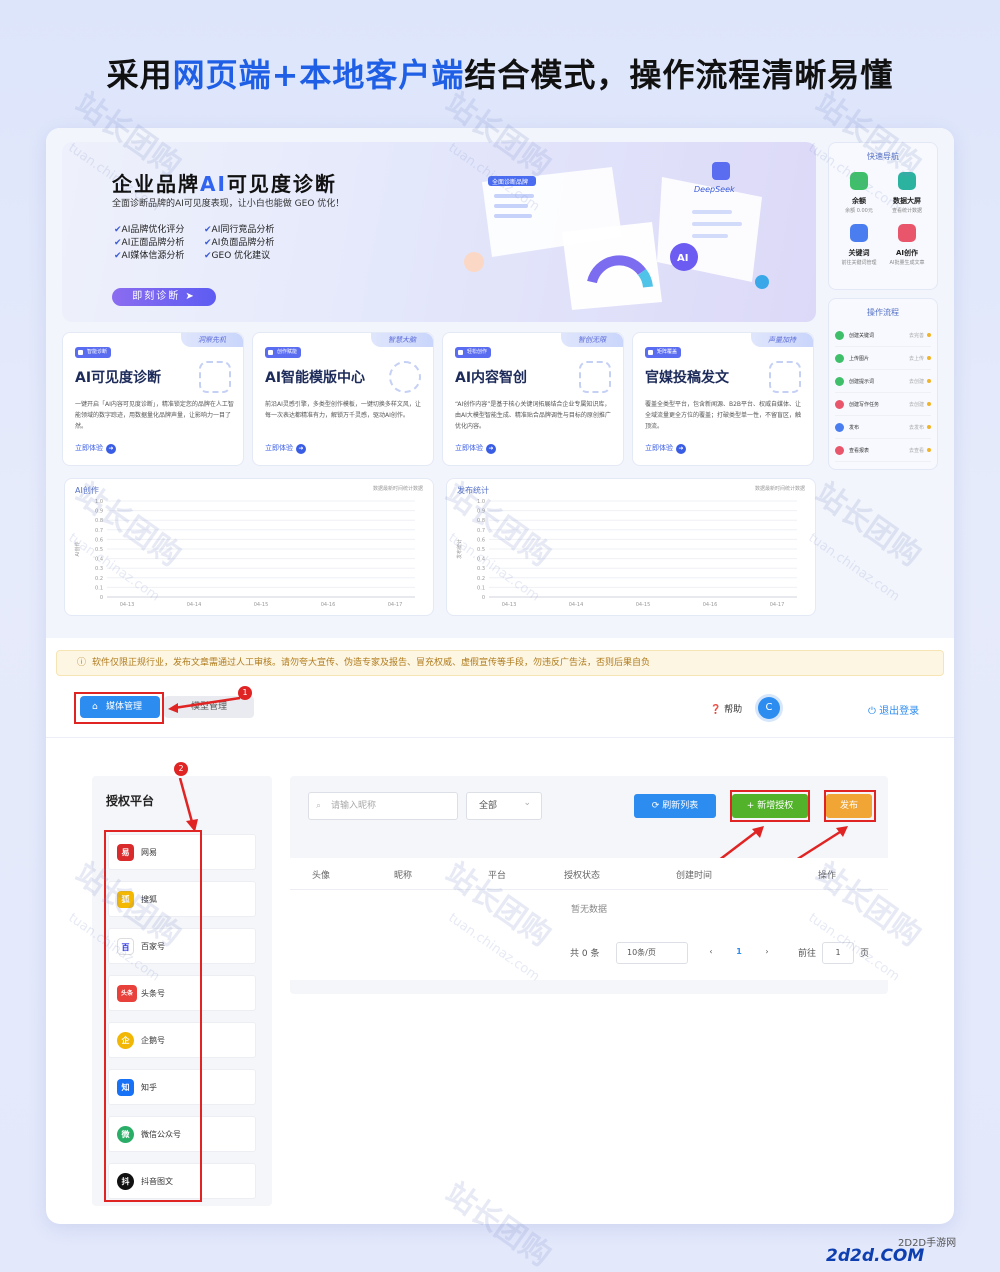 This screenshot has height=1272, width=1000. Describe the element at coordinates (589, 910) in the screenshot. I see `empty-state: 暂无数据` at that location.